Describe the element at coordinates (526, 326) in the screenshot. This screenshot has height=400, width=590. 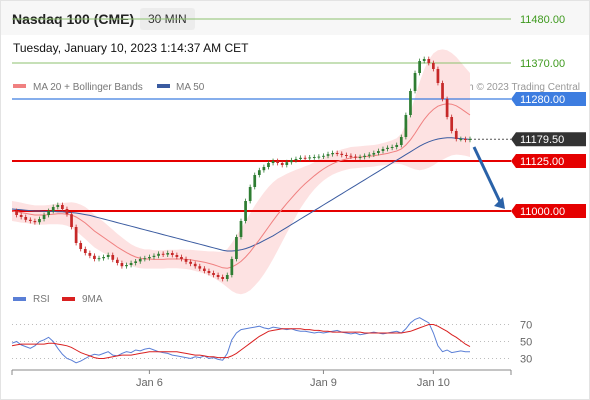
I see `rsi-tick-label: 70` at that location.